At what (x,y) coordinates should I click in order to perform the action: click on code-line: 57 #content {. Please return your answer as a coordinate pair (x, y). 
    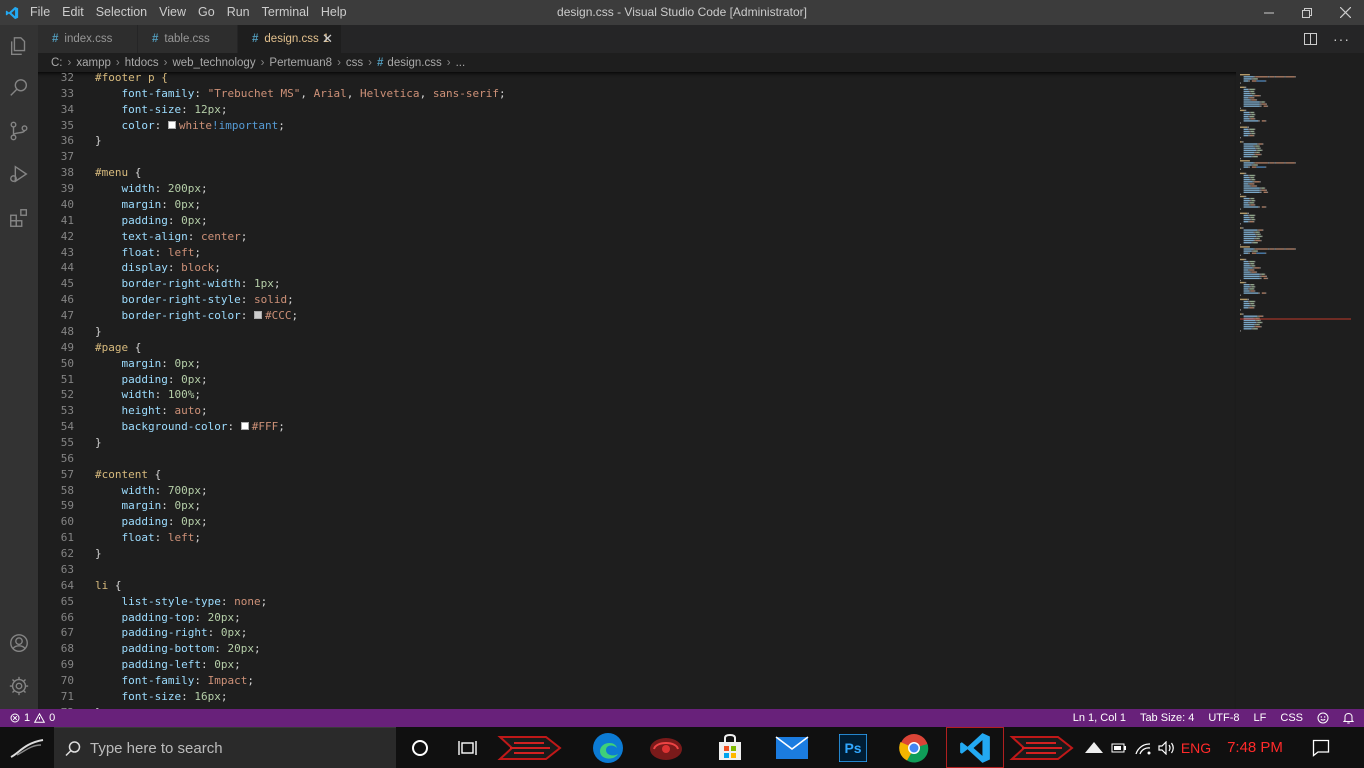
    Looking at the image, I should click on (637, 475).